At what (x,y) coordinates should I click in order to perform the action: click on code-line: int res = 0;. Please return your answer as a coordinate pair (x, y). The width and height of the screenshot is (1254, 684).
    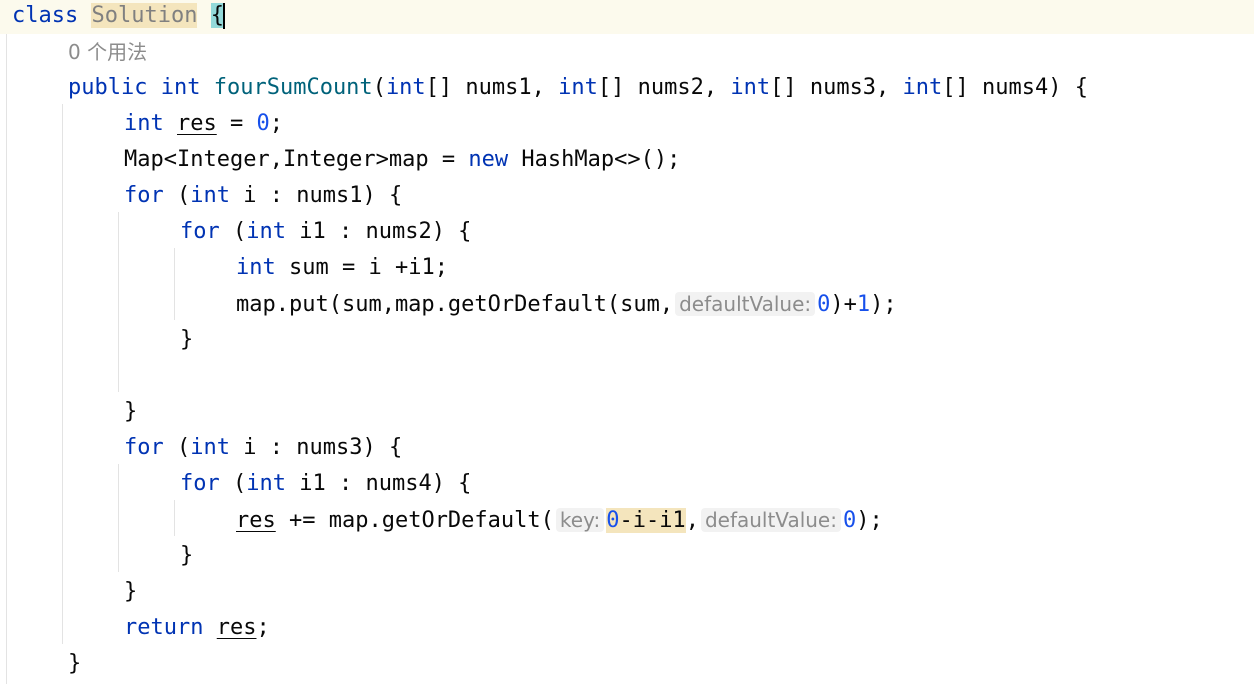
    Looking at the image, I should click on (627, 124).